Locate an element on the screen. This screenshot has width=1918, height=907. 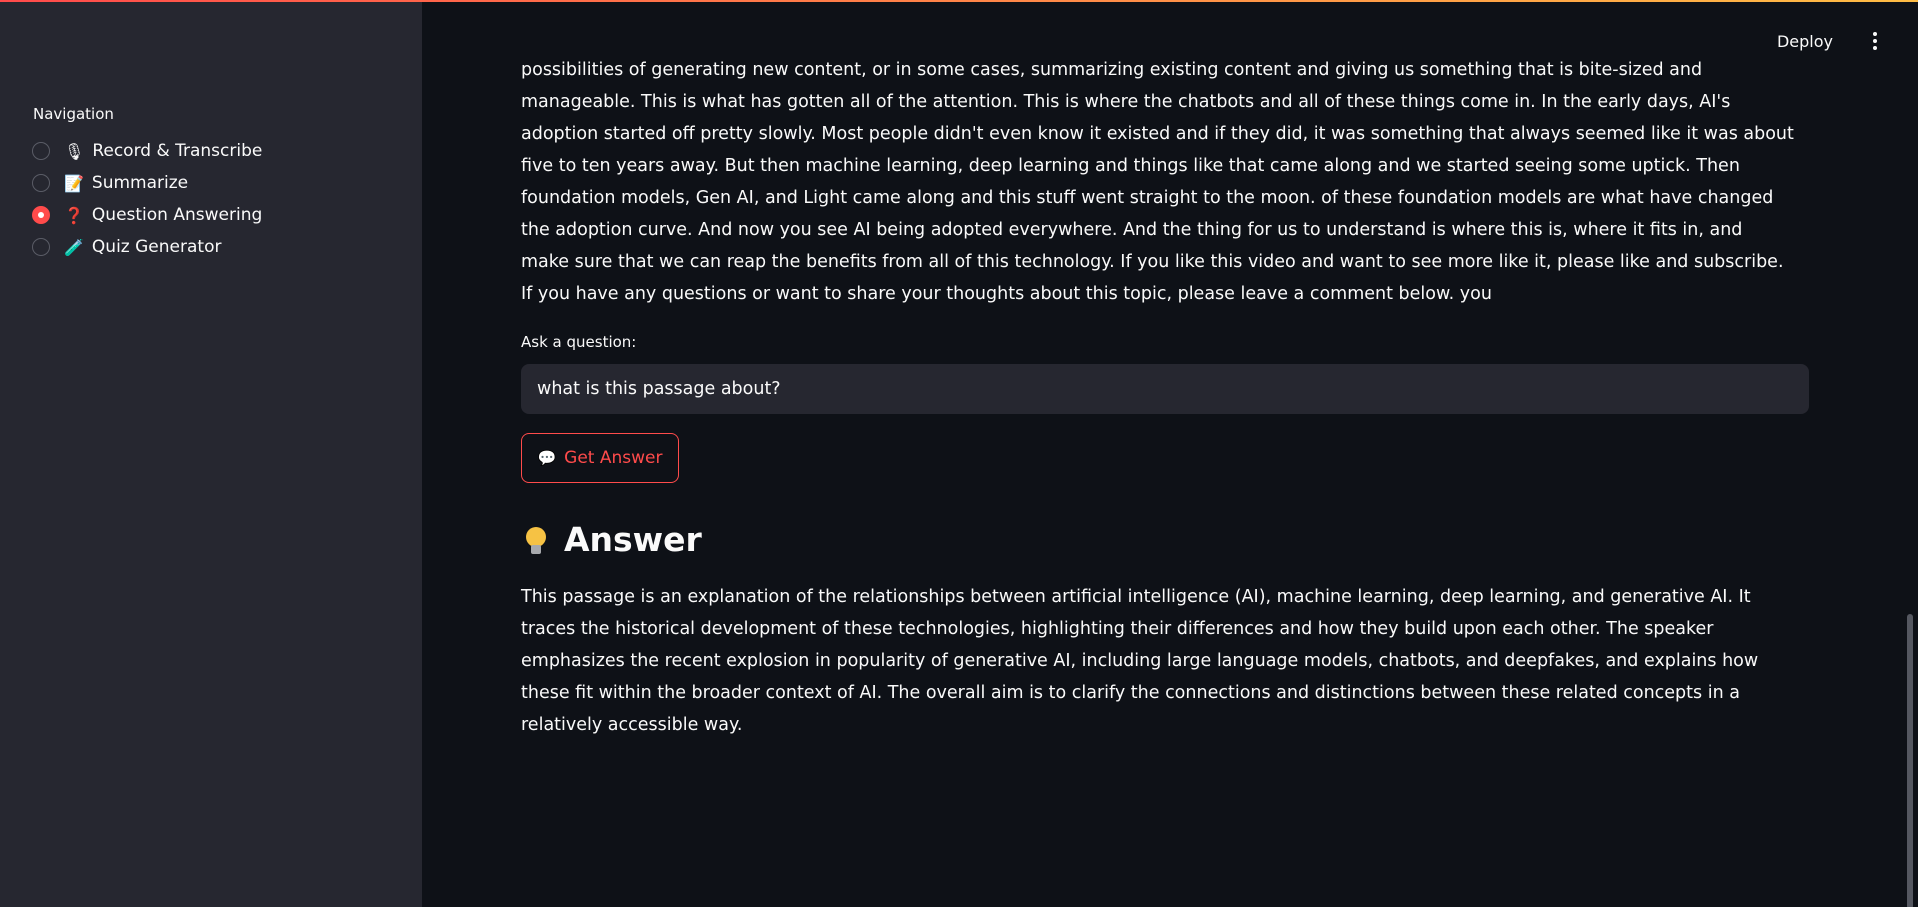
nav-item-quiz-generator: 🧪 Quiz Generator is located at coordinates (126, 247).